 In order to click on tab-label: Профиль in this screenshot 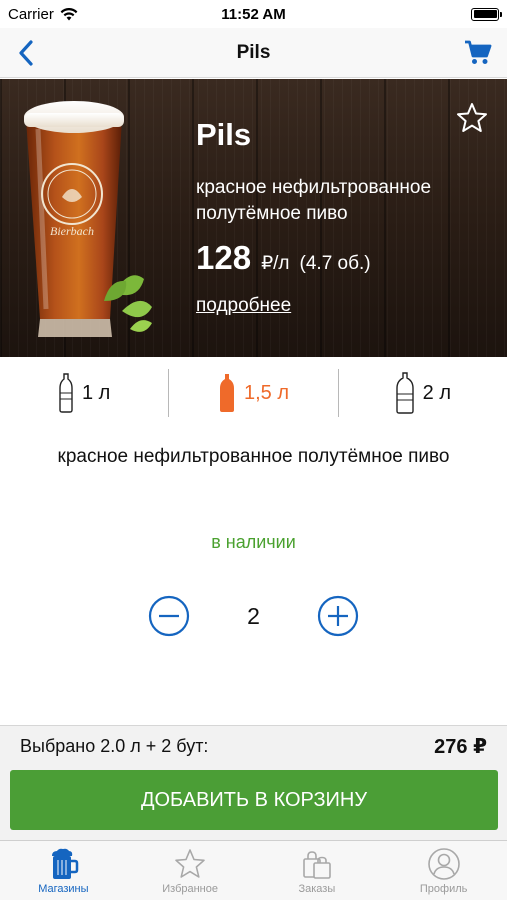, I will do `click(443, 889)`.